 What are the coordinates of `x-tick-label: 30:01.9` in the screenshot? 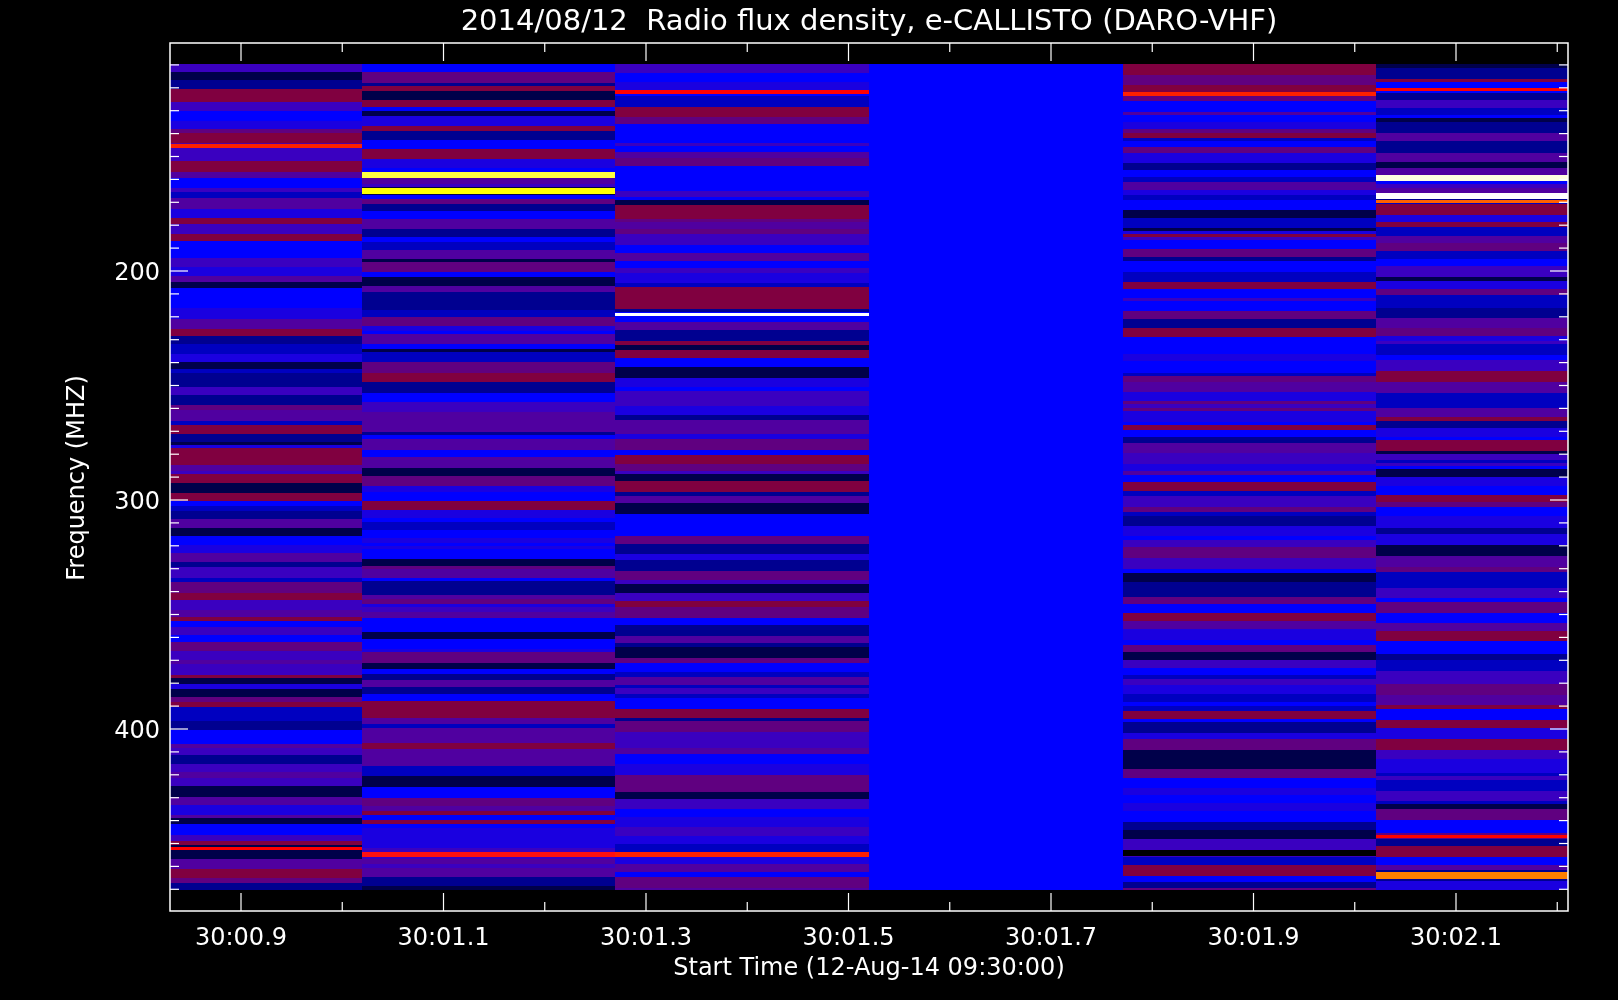 It's located at (1253, 937).